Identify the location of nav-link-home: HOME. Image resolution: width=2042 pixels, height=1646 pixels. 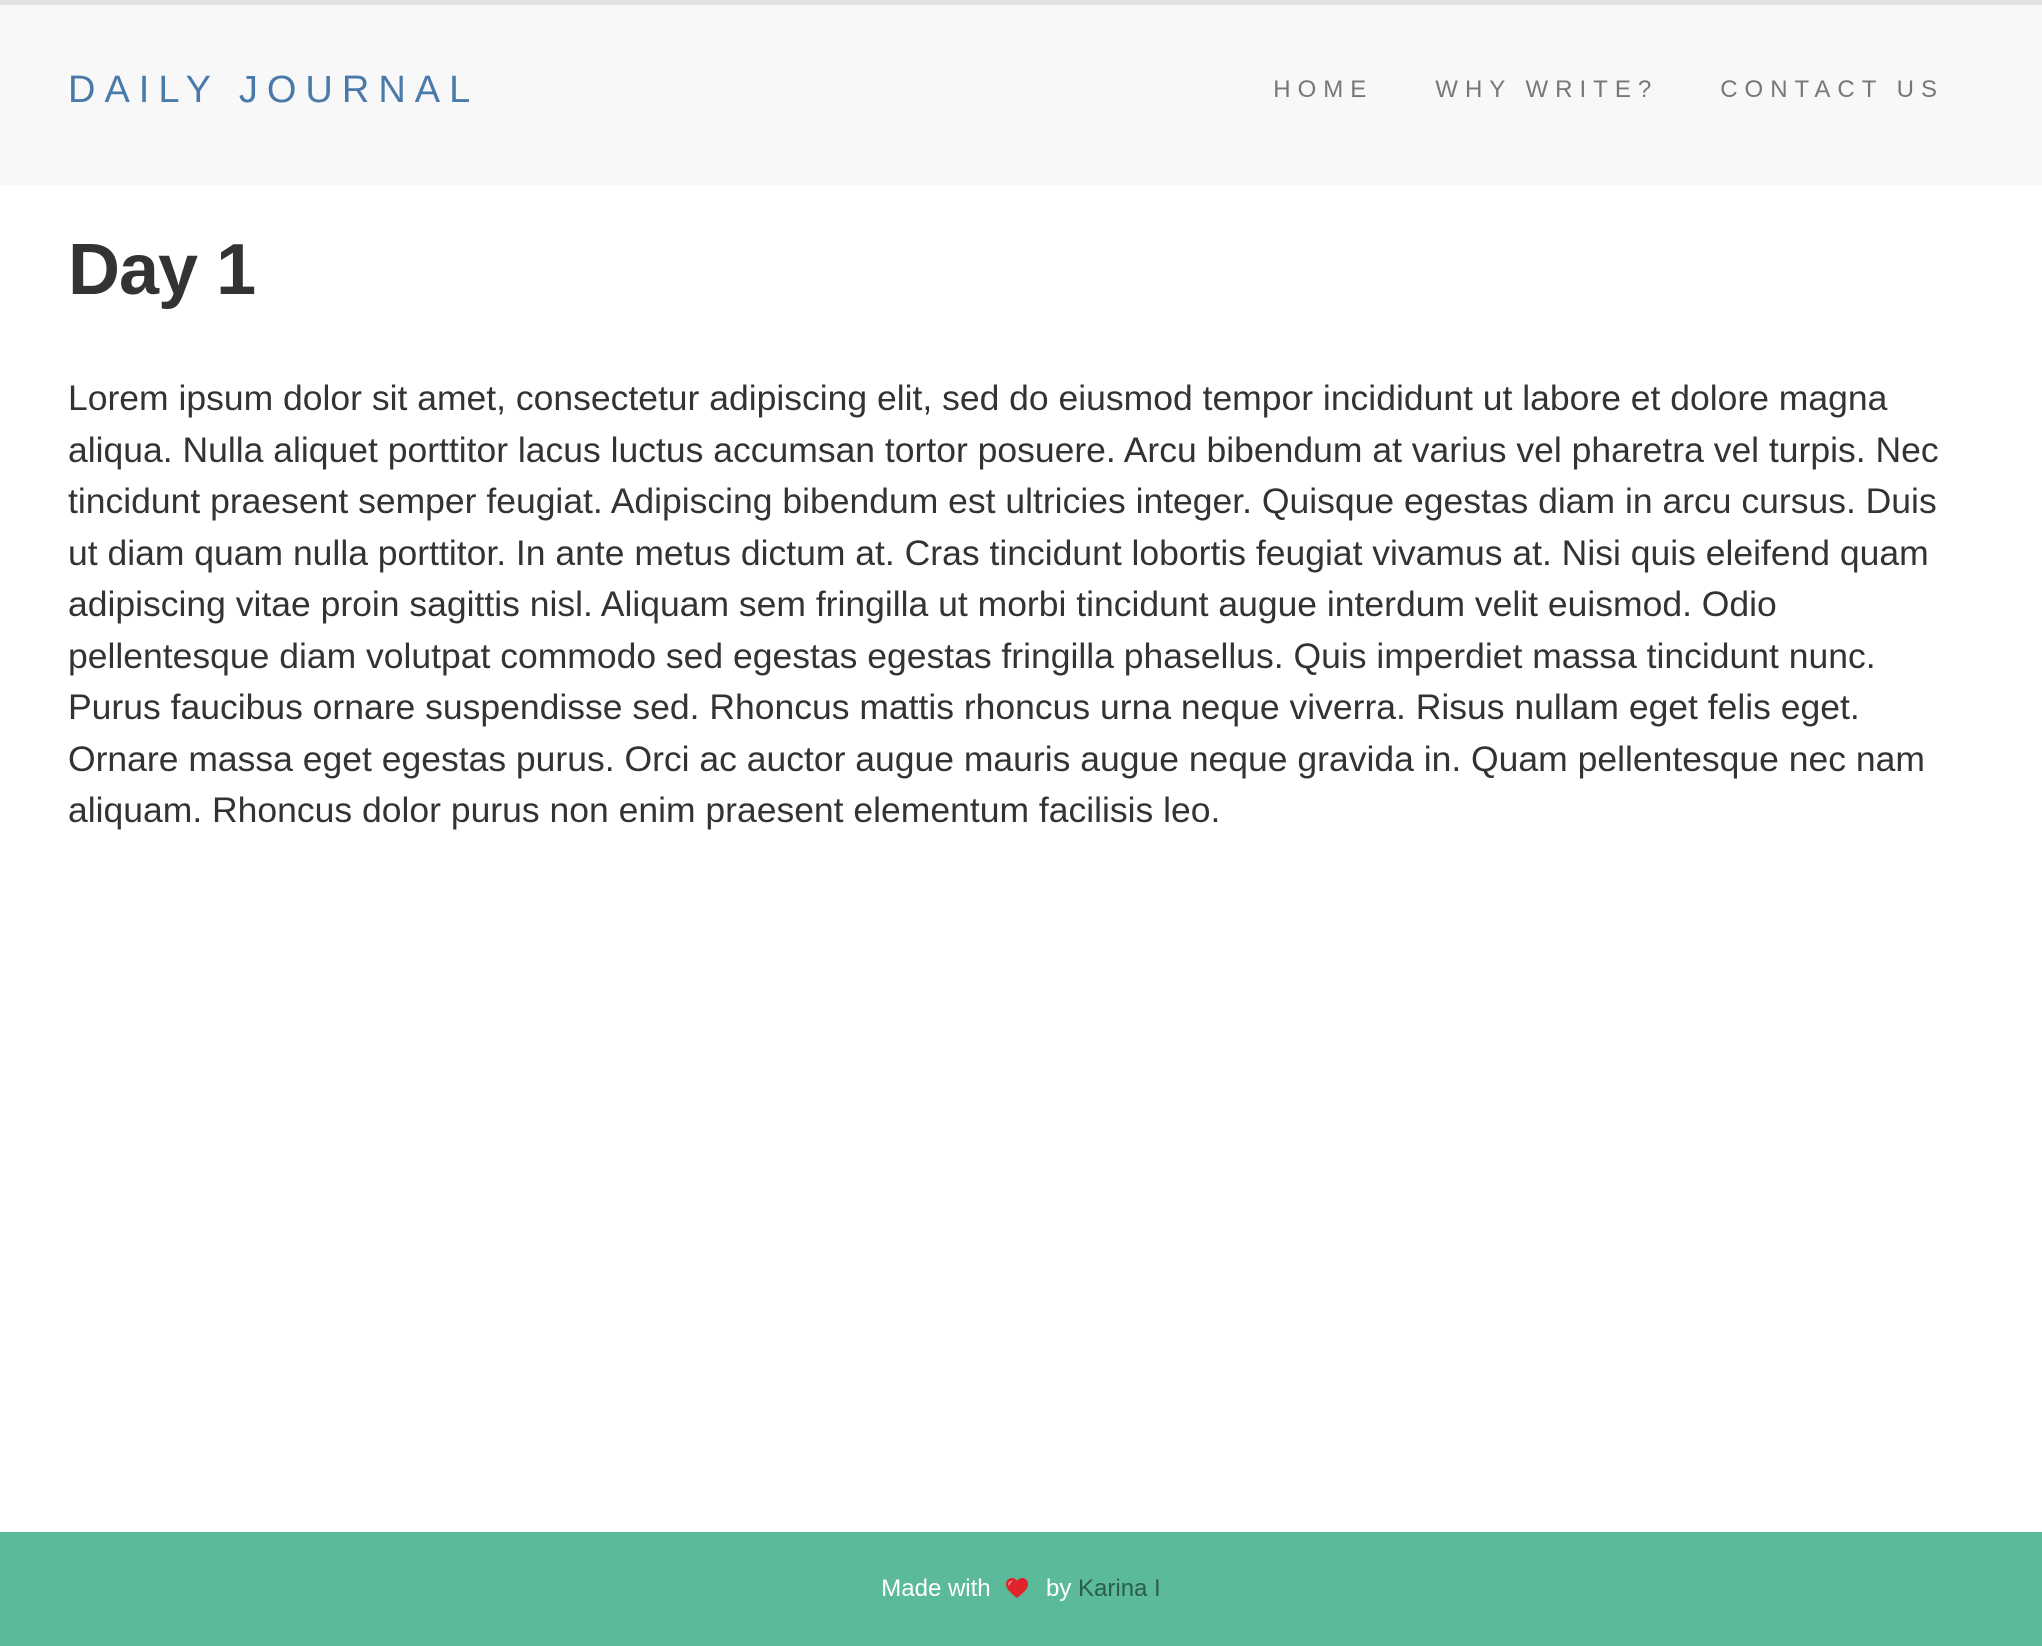
(1323, 89).